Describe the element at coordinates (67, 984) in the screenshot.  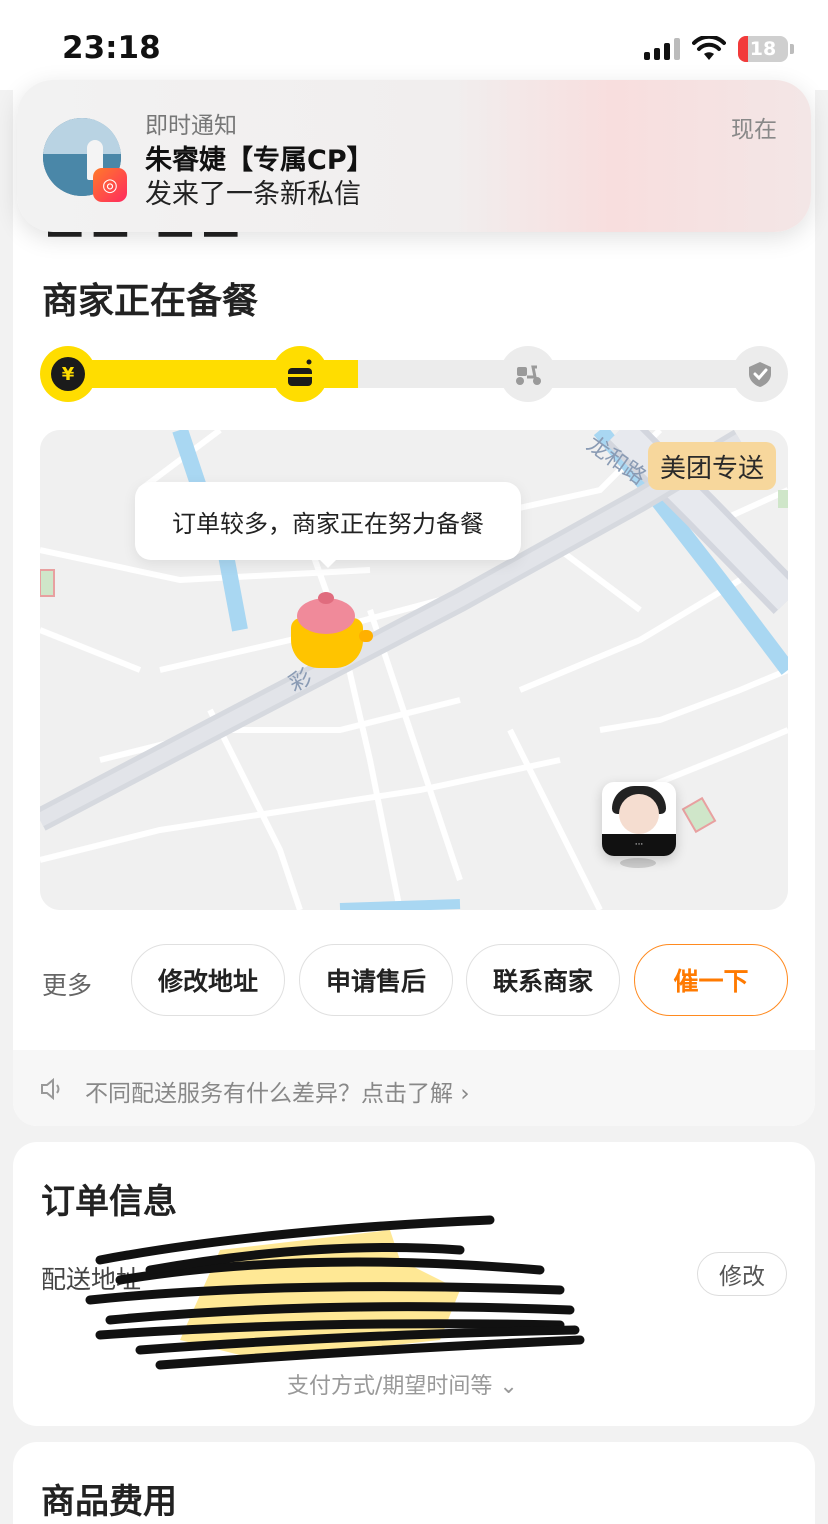
I see `more-actions-link: 更多` at that location.